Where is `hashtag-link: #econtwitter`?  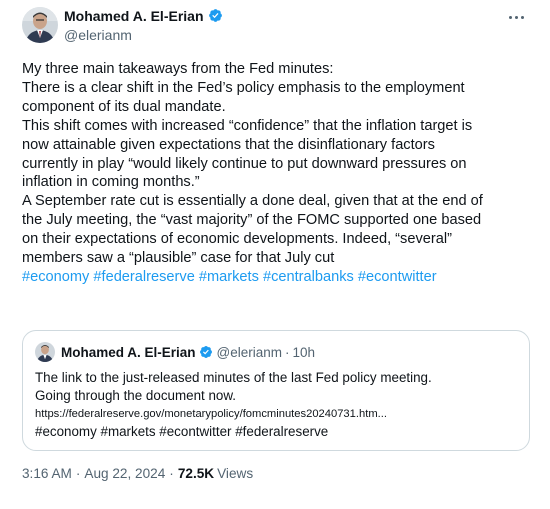
hashtag-link: #econtwitter is located at coordinates (397, 277).